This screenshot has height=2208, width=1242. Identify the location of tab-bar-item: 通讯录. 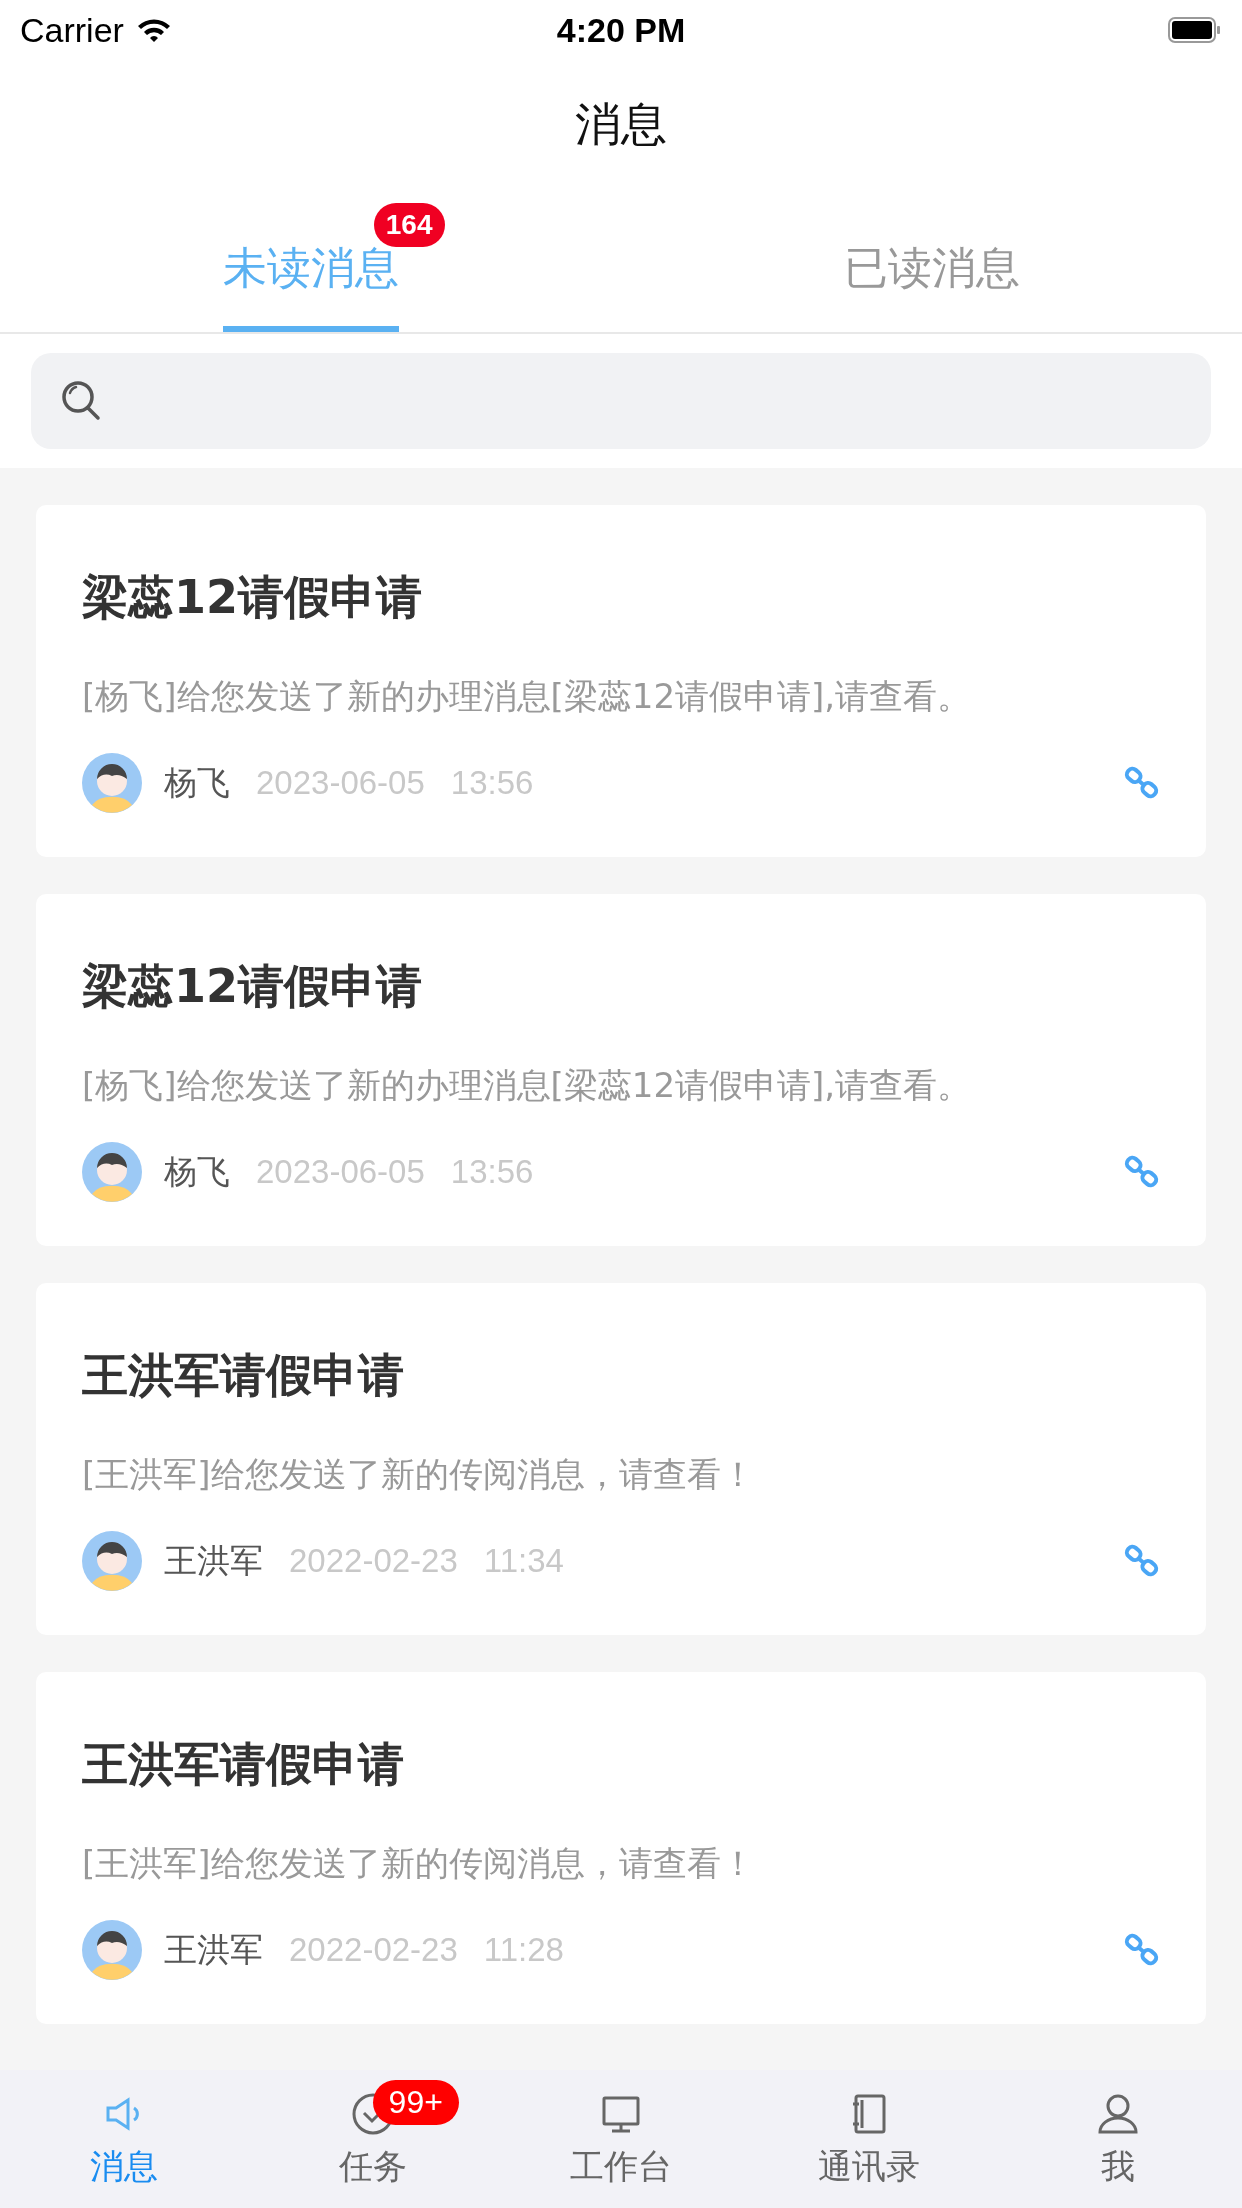
(869, 2139).